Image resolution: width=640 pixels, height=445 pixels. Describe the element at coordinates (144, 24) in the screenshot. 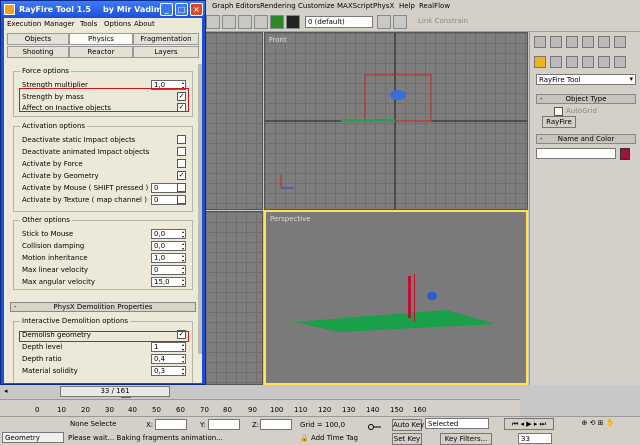

I see `menu-about: About` at that location.